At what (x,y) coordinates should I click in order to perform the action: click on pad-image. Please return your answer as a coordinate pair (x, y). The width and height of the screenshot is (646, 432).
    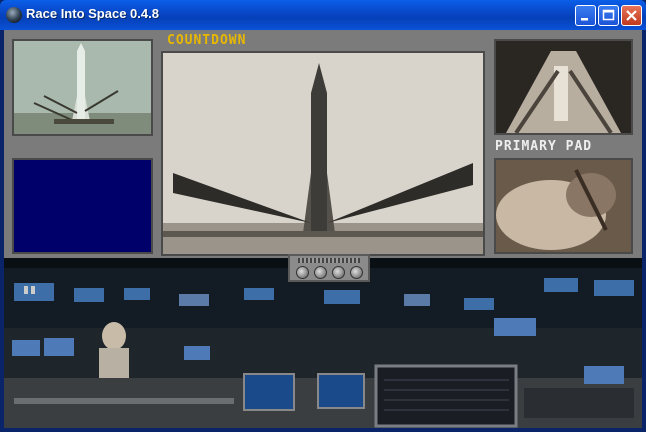
    Looking at the image, I should click on (563, 206).